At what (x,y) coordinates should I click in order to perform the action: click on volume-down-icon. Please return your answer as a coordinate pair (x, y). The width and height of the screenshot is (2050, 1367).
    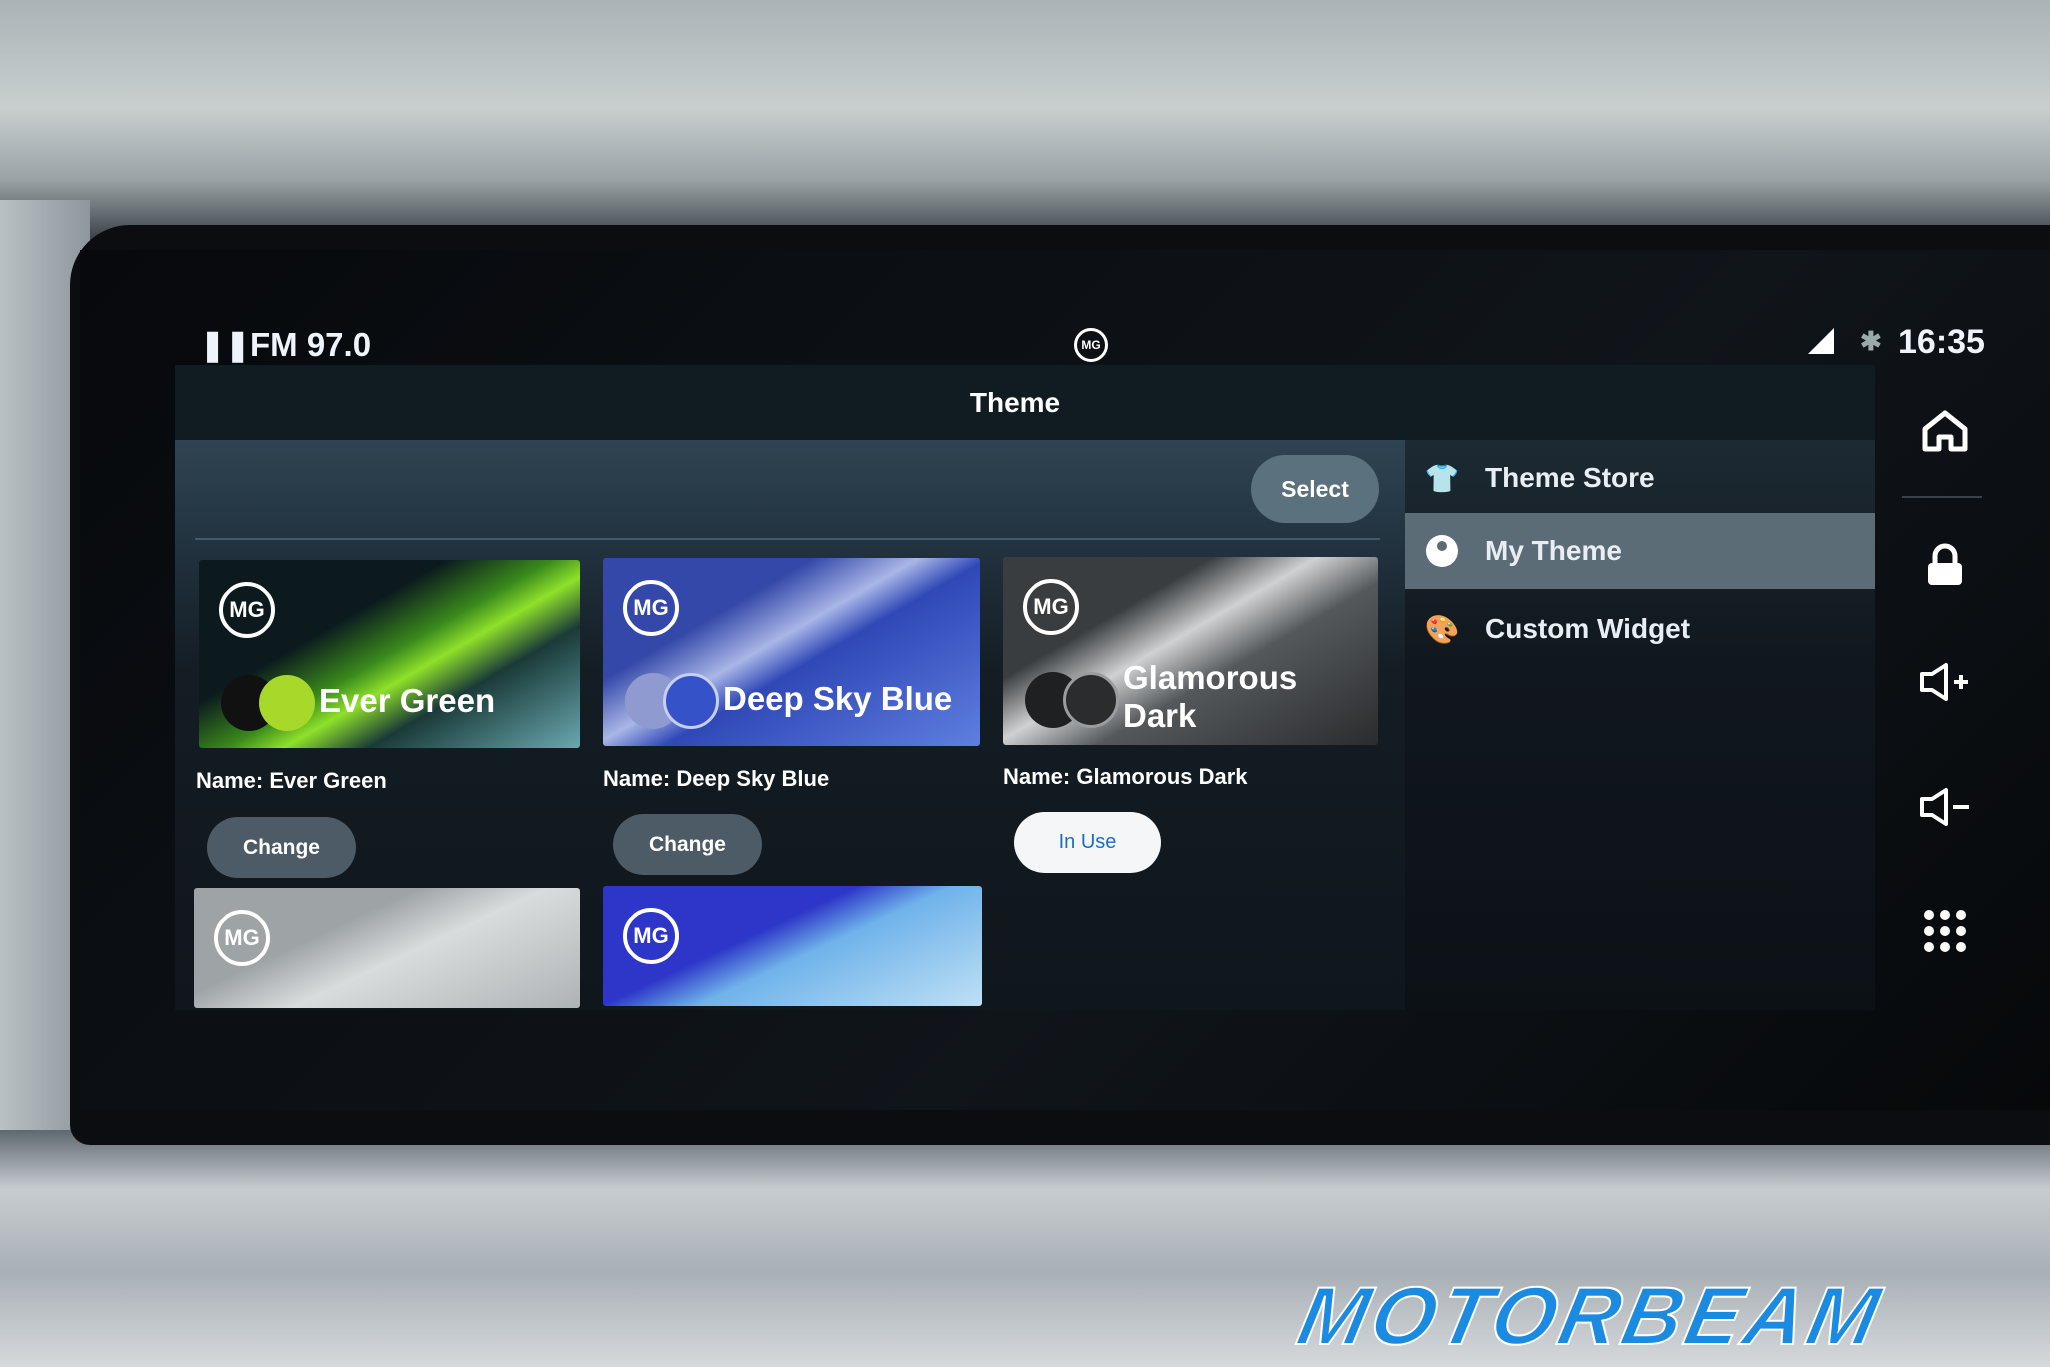
    Looking at the image, I should click on (1945, 807).